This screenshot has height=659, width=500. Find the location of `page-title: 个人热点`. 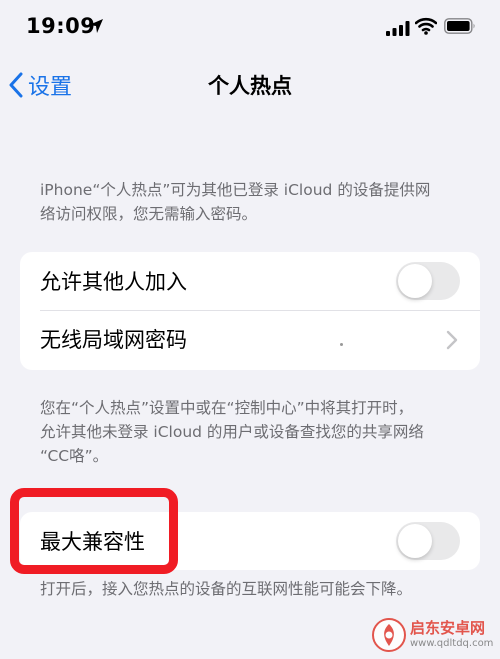

page-title: 个人热点 is located at coordinates (250, 86).